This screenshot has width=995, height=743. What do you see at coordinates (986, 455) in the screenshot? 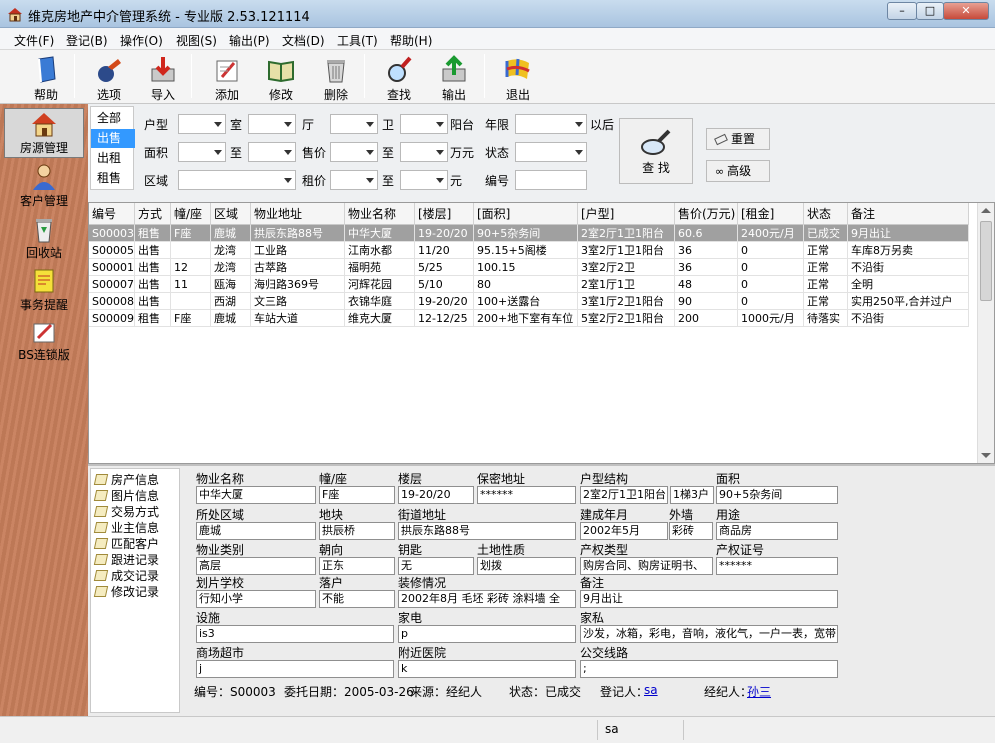
I see `scroll-down-icon` at bounding box center [986, 455].